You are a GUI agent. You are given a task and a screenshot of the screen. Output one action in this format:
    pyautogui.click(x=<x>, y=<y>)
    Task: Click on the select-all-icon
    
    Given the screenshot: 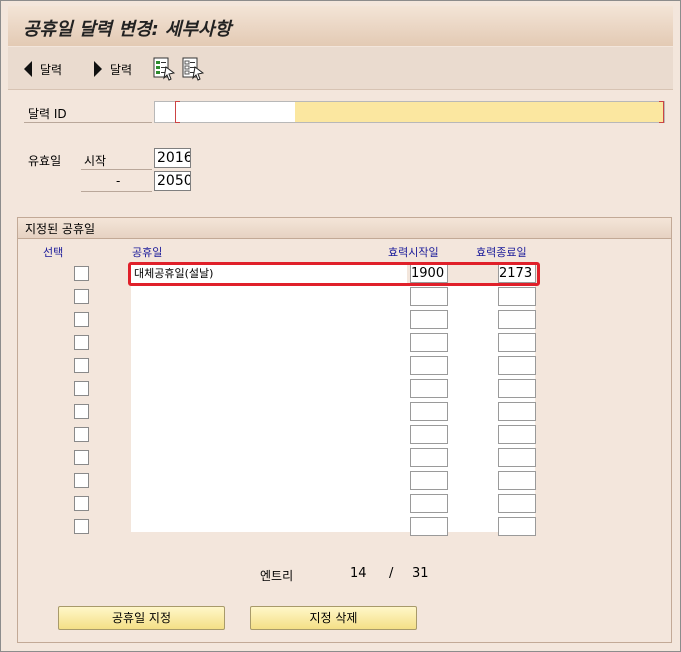 What is the action you would take?
    pyautogui.click(x=164, y=69)
    